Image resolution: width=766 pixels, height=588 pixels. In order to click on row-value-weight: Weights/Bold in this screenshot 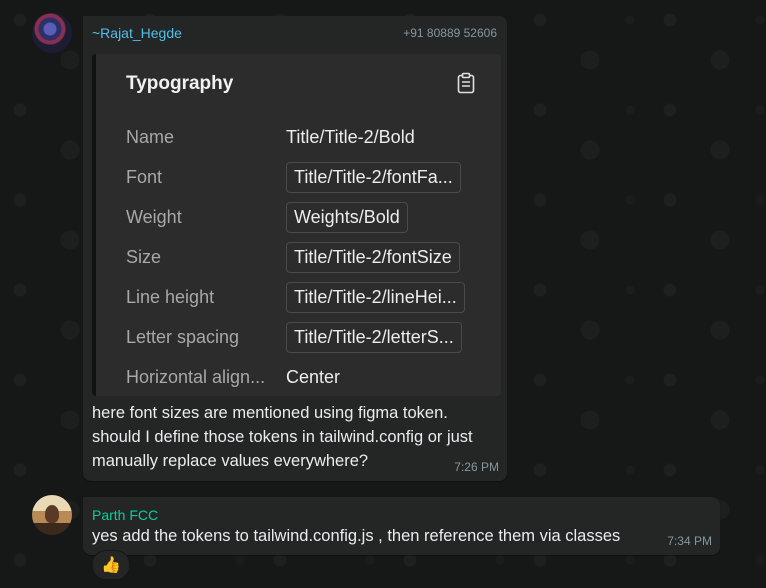, I will do `click(347, 217)`.